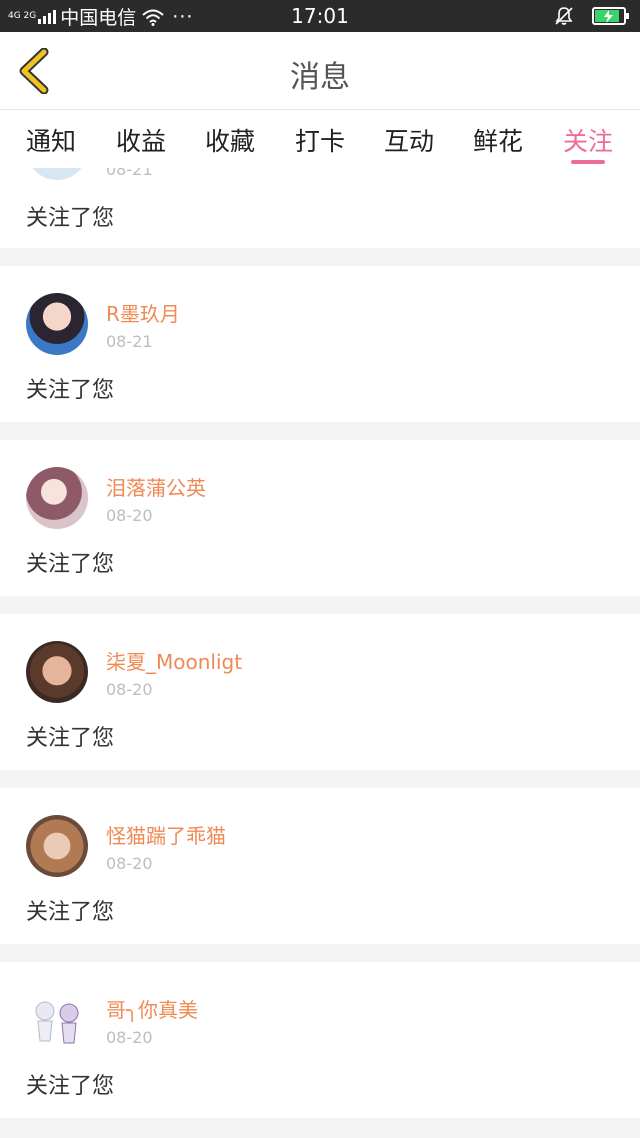 The image size is (640, 1138). I want to click on username: 哥╮你真美, so click(152, 1008).